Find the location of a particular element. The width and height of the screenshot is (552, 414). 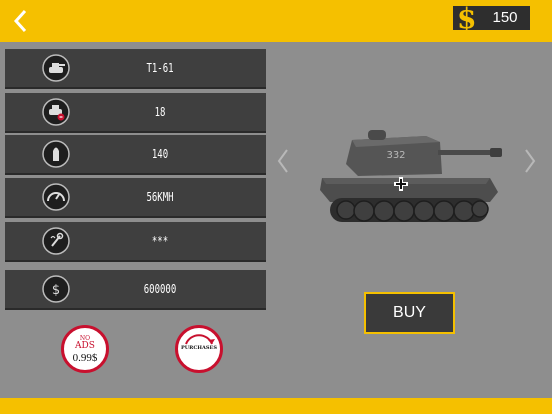

stat-value: 140 is located at coordinates (160, 154).